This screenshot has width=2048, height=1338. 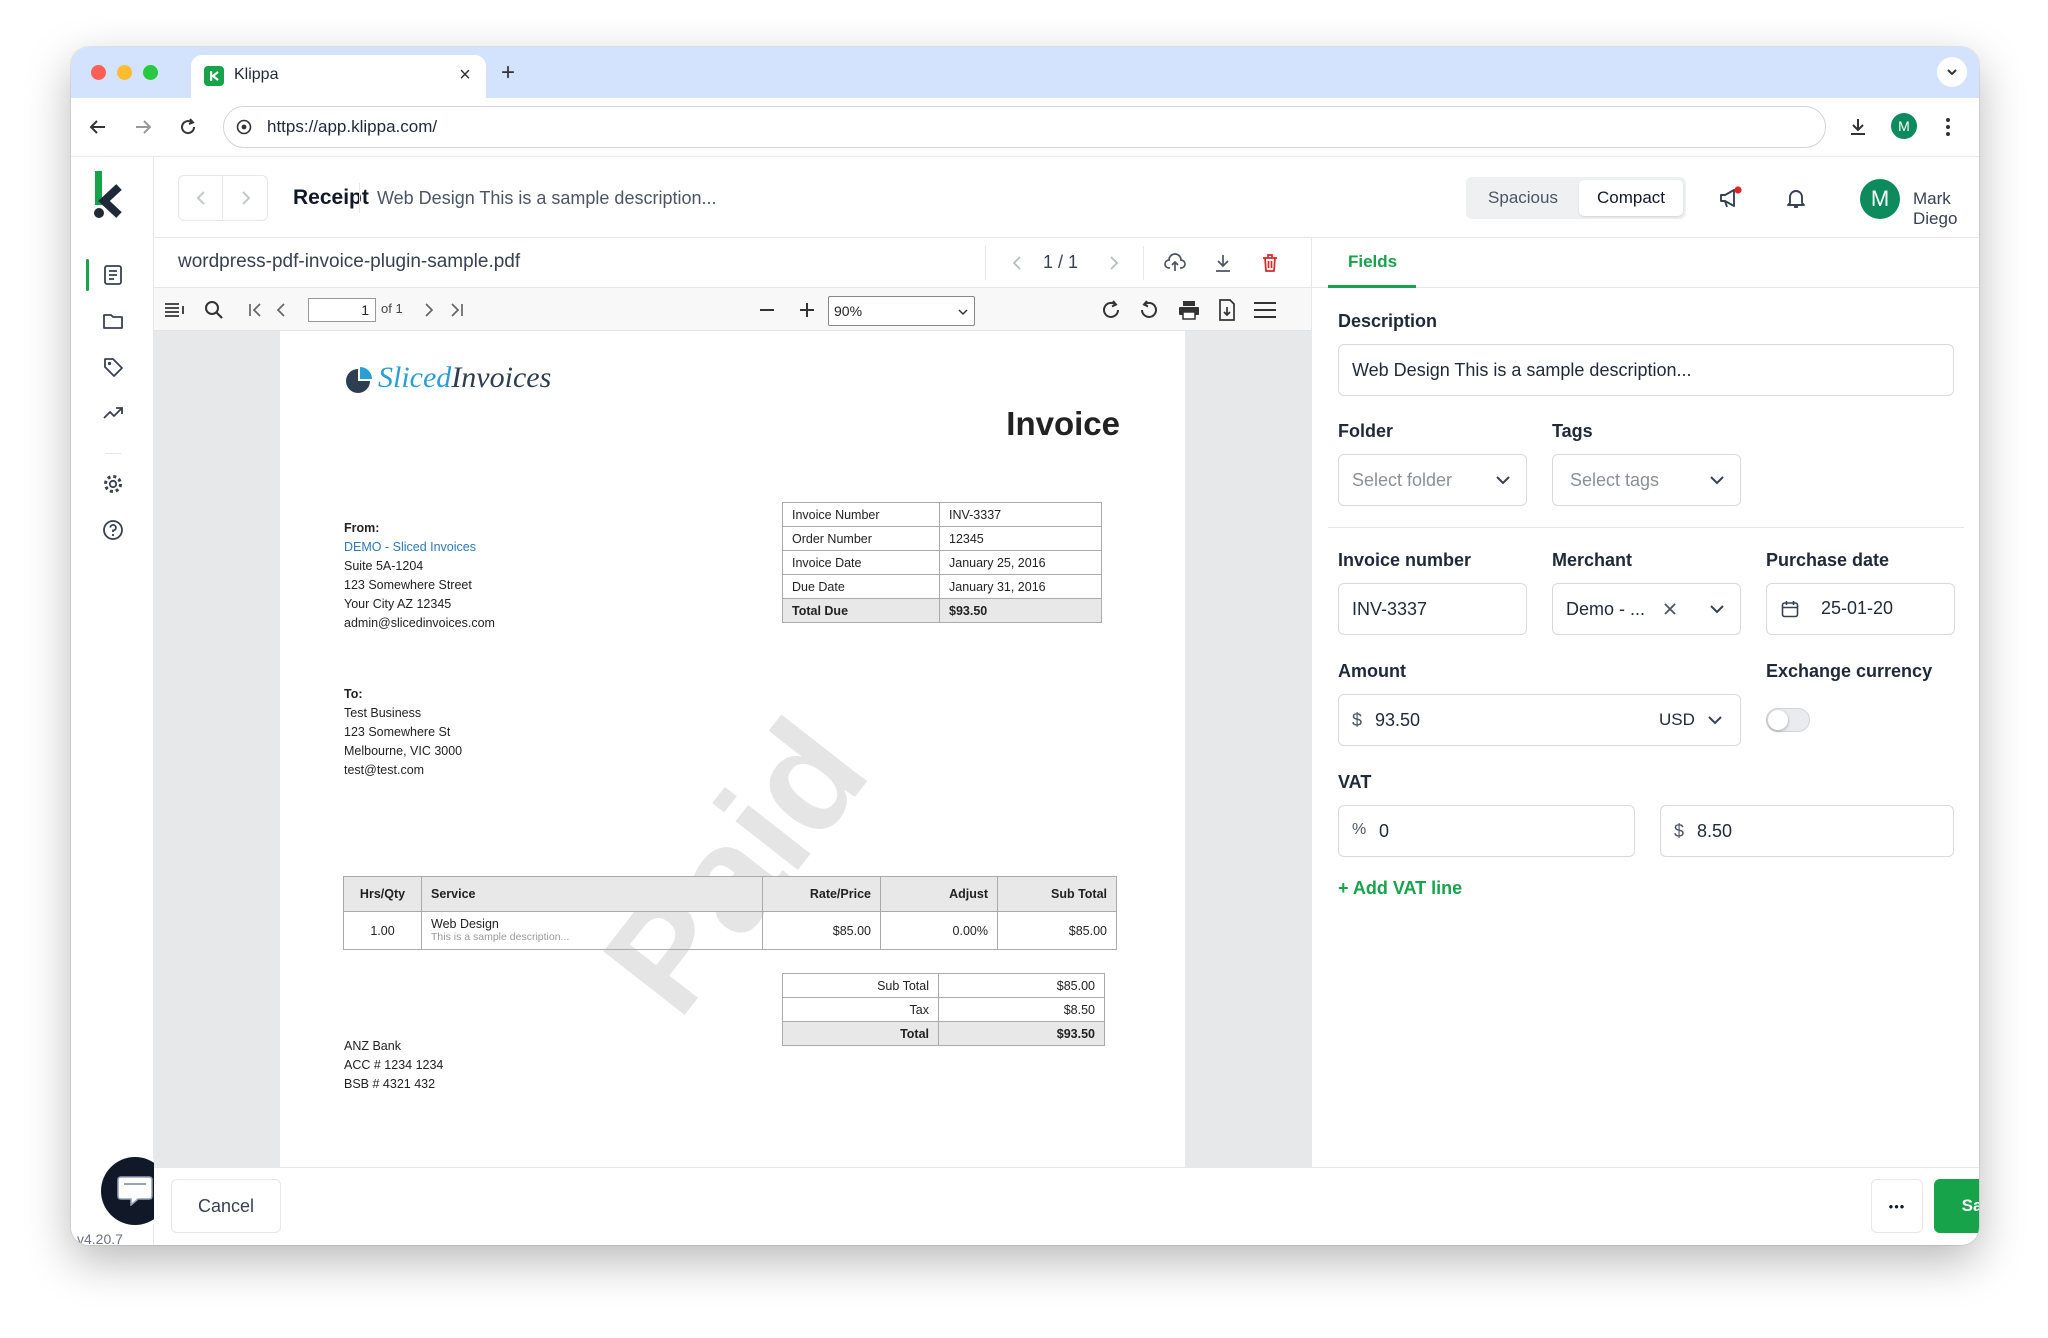 I want to click on pdf-search-icon, so click(x=214, y=310).